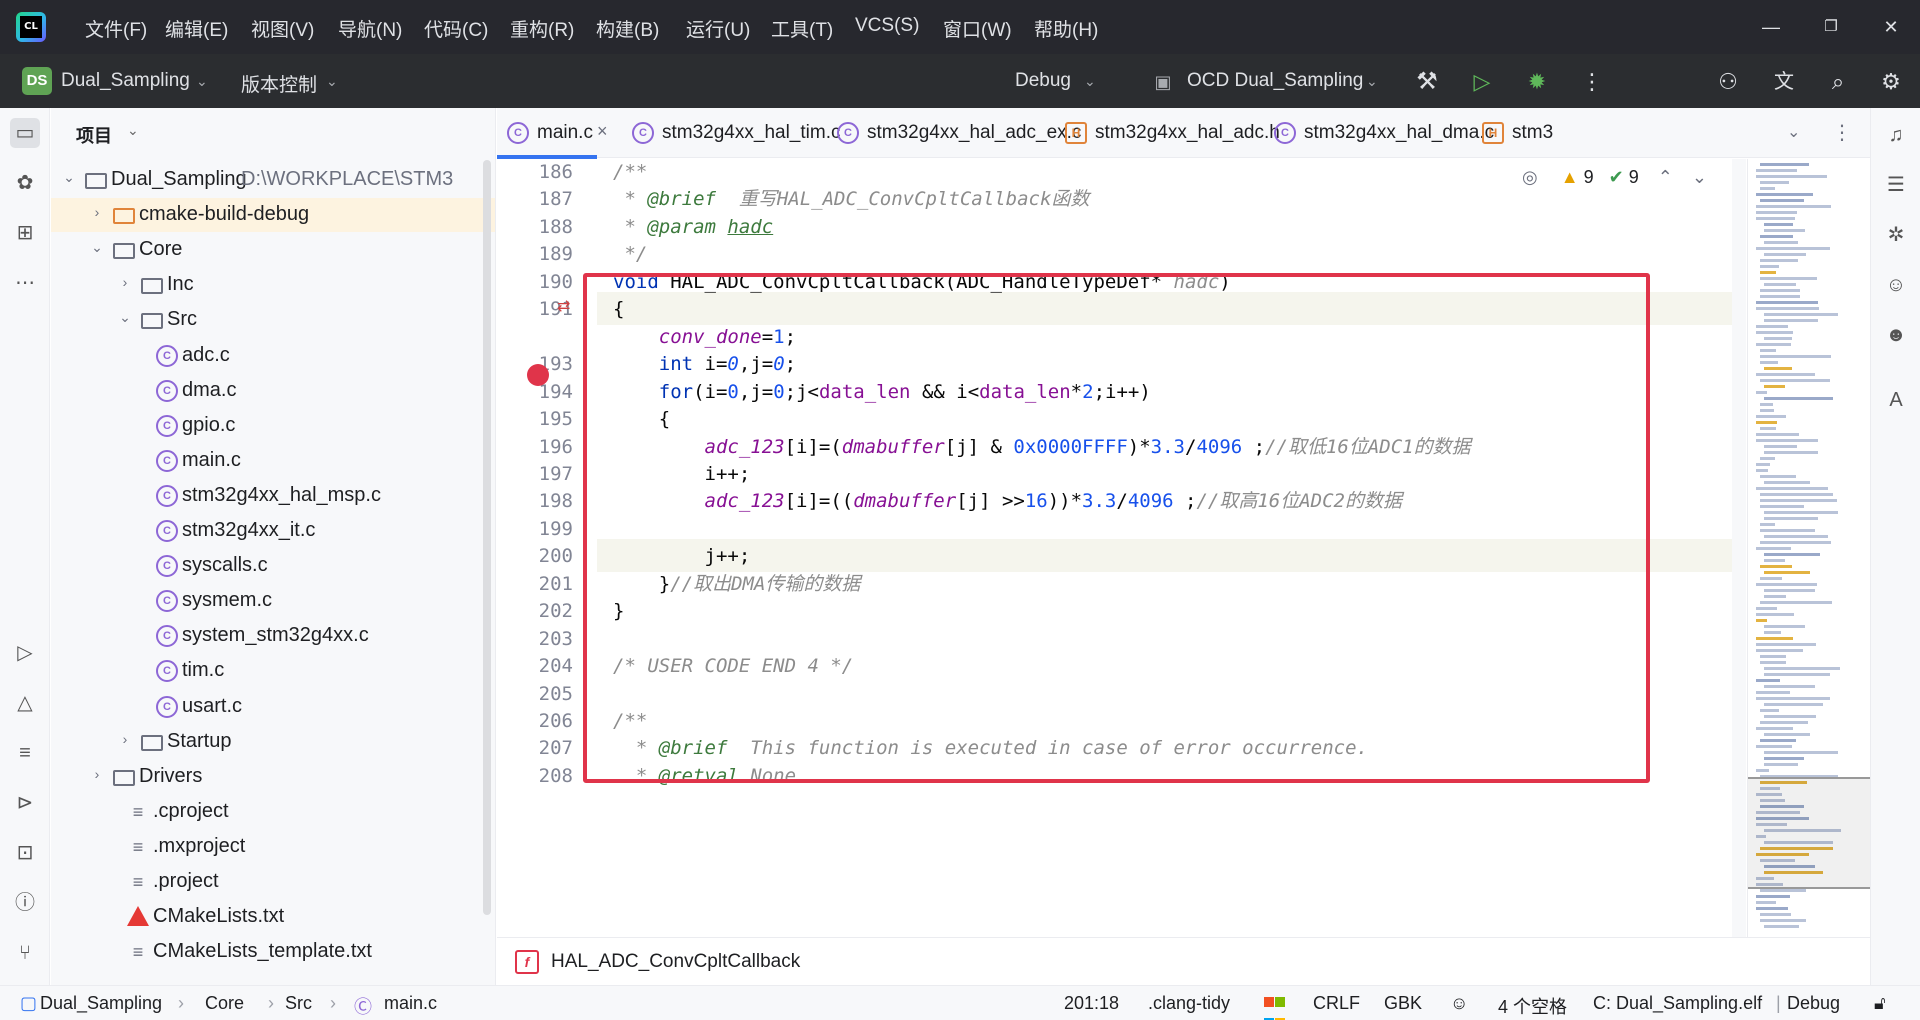  I want to click on menu-item: 帮助(H), so click(1066, 28).